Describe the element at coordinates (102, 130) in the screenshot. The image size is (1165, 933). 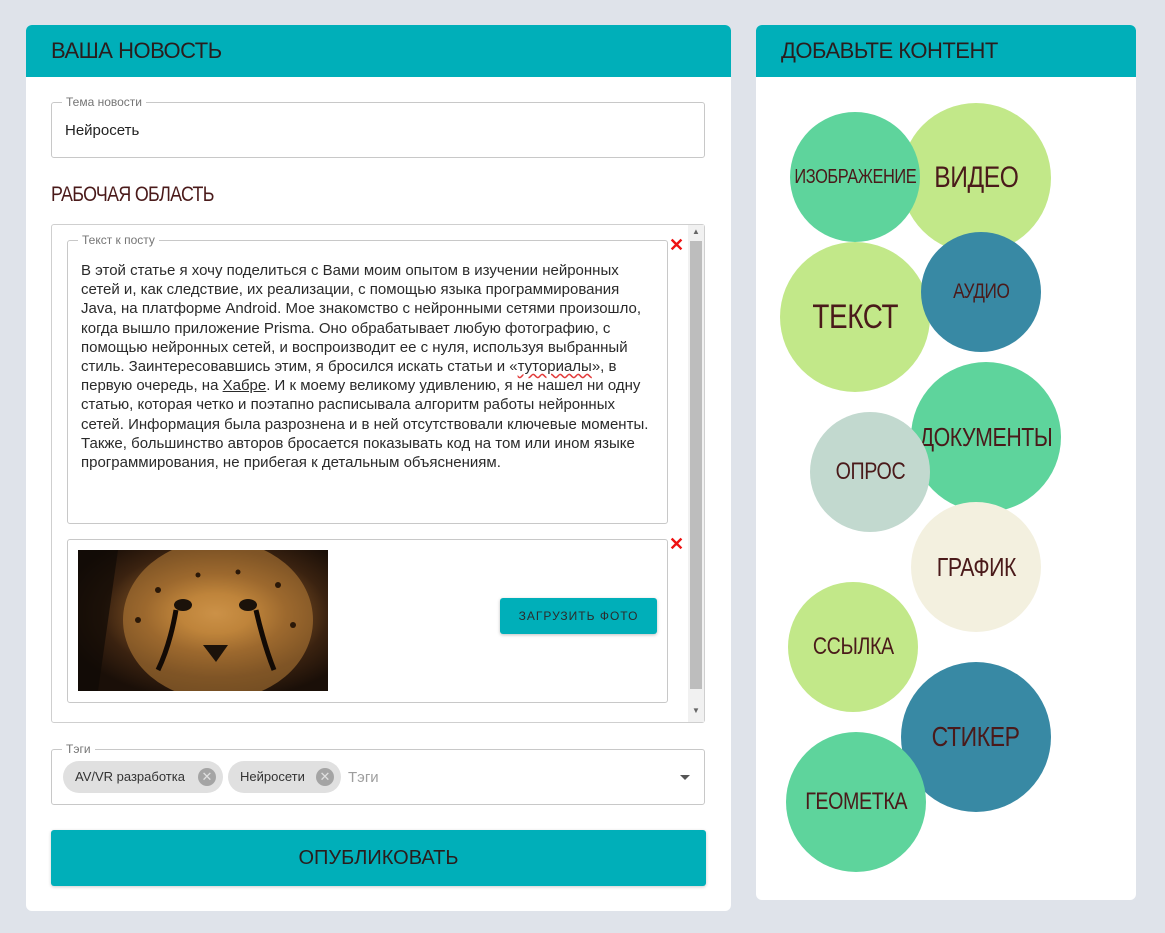
I see `topic-value: Нейросеть` at that location.